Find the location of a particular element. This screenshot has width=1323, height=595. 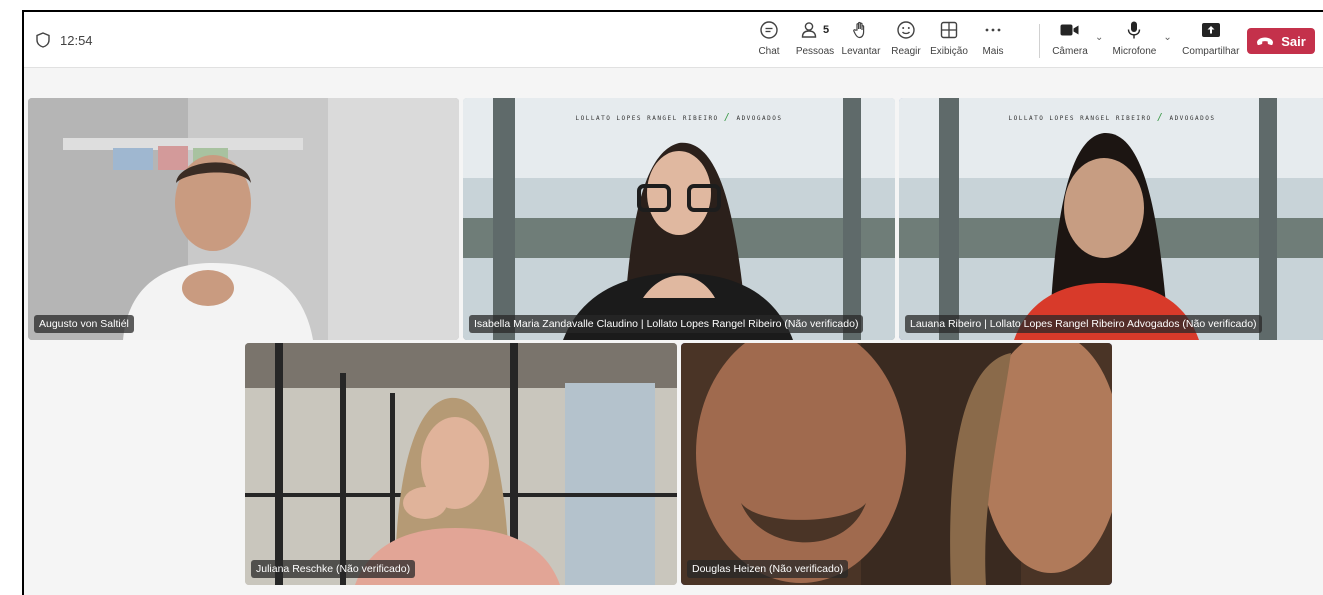

participant-name: Augusto von Saltiél is located at coordinates (84, 324).